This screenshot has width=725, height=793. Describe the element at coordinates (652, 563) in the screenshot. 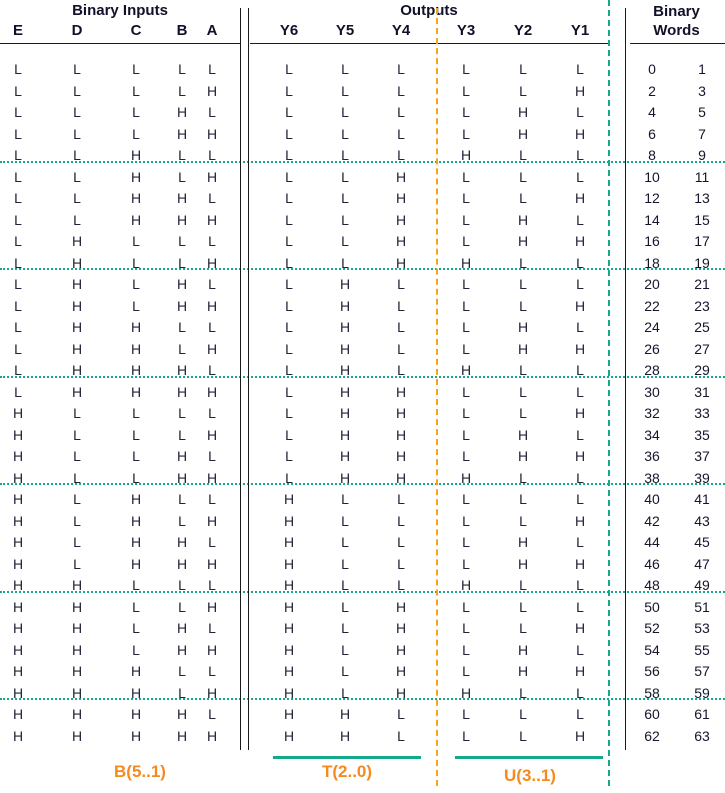

I see `word-cell: 46` at that location.